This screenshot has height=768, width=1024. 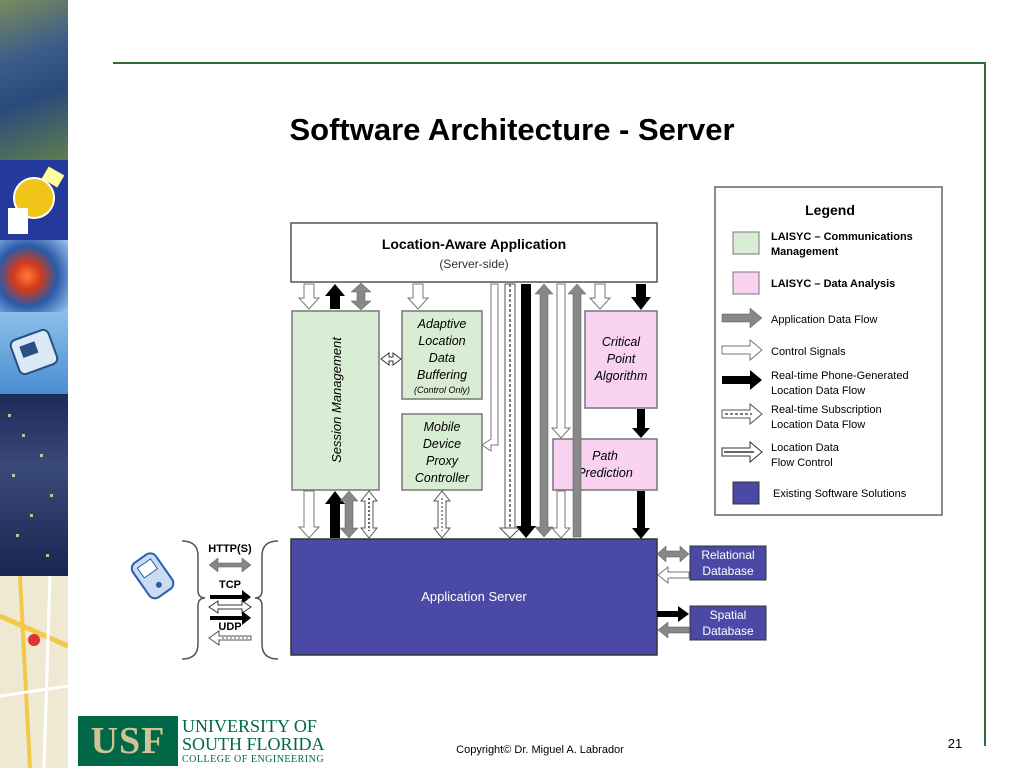 I want to click on mobile-phone-icon, so click(x=152, y=576).